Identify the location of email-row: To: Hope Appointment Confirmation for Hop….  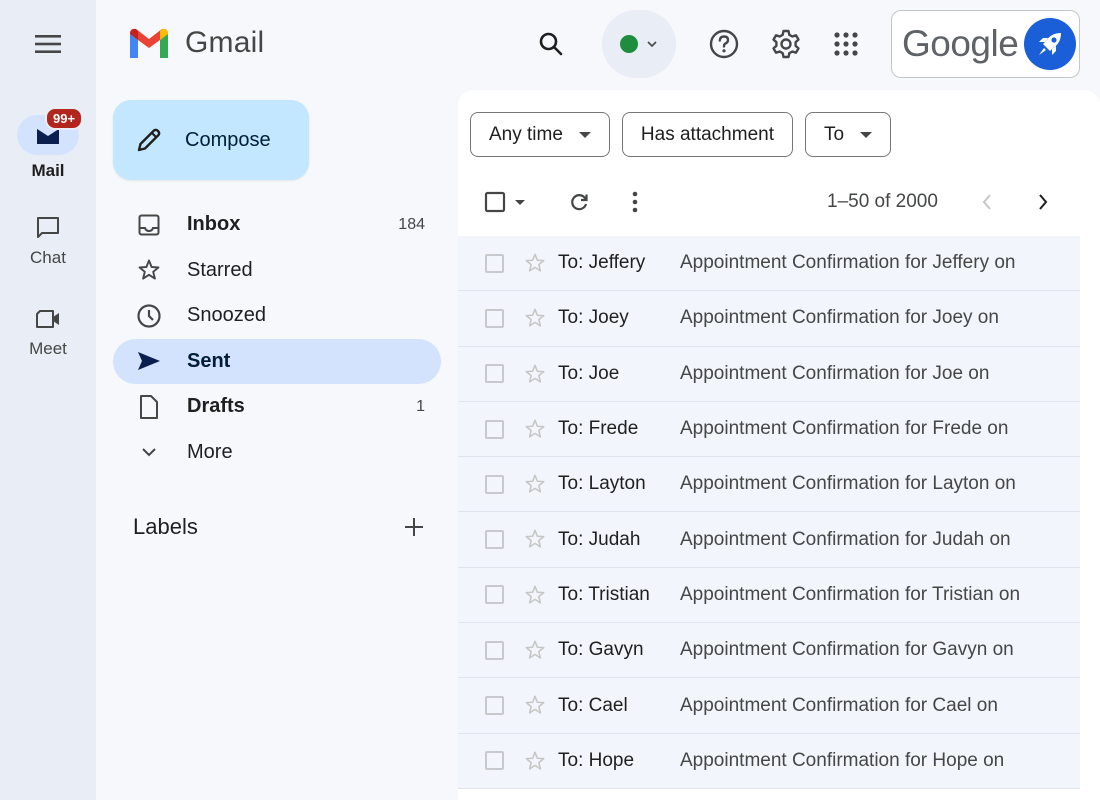
(769, 761).